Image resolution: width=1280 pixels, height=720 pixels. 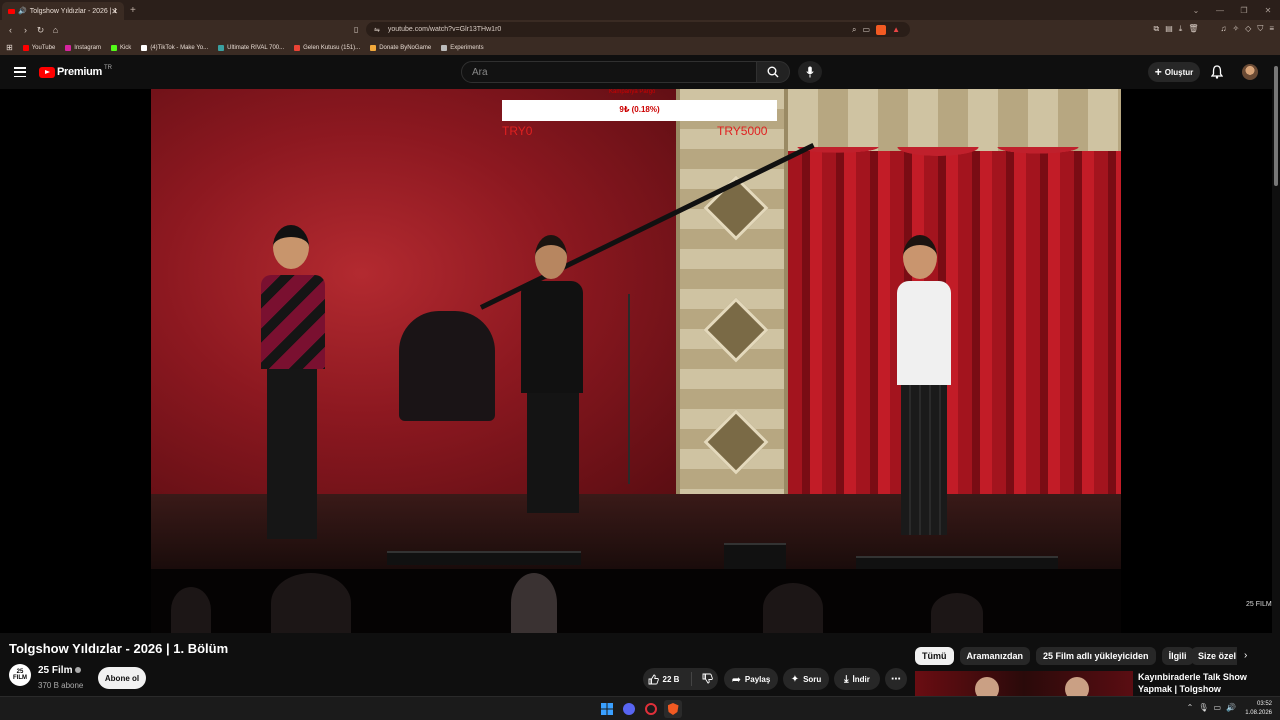 I want to click on chip-for-you: Size özel, so click(x=1214, y=656).